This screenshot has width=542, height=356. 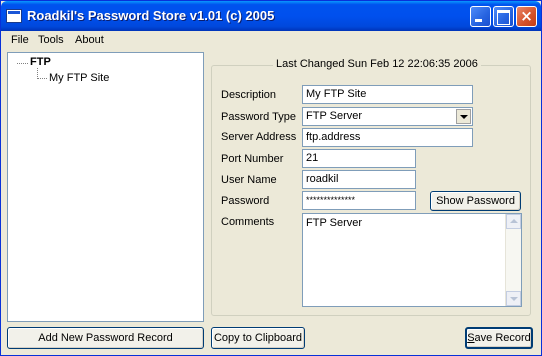 I want to click on password-label: Password, so click(x=245, y=201).